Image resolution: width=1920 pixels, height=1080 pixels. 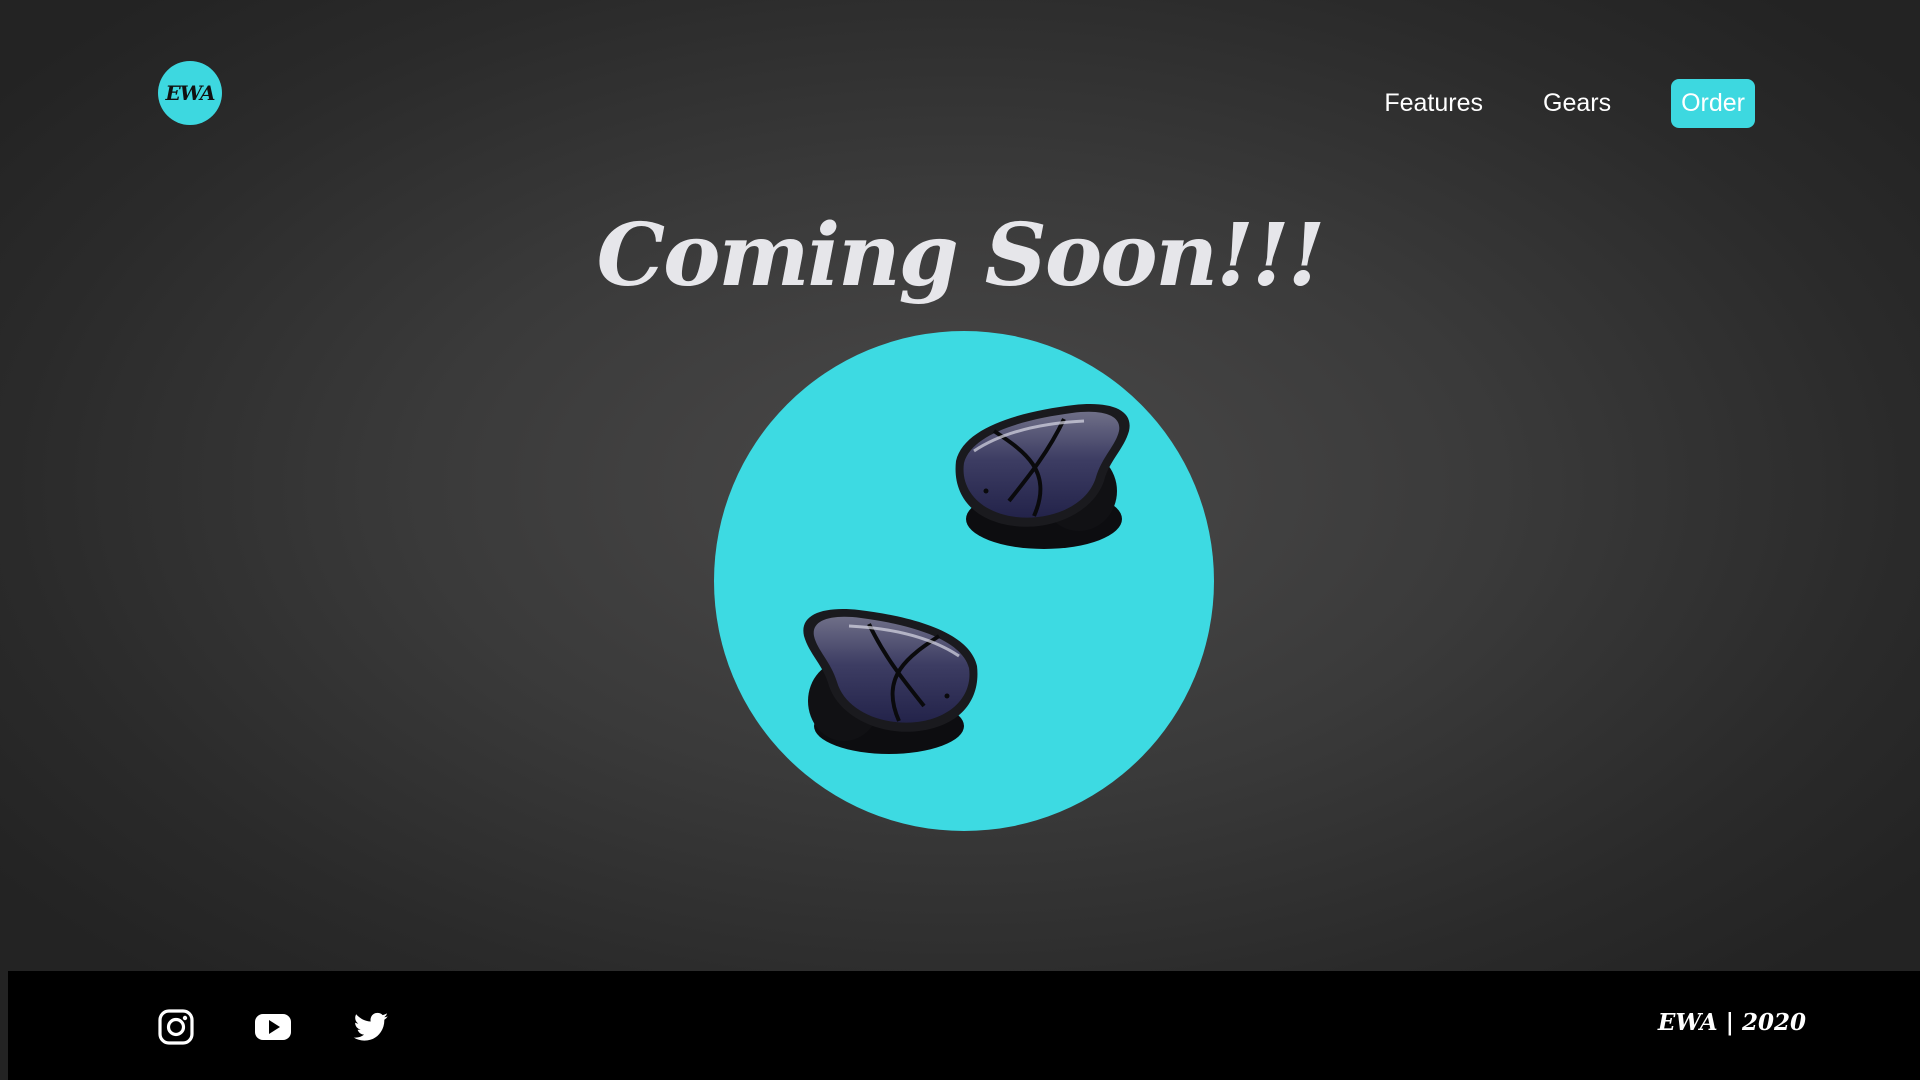 What do you see at coordinates (1433, 103) in the screenshot?
I see `nav-link-features: Features` at bounding box center [1433, 103].